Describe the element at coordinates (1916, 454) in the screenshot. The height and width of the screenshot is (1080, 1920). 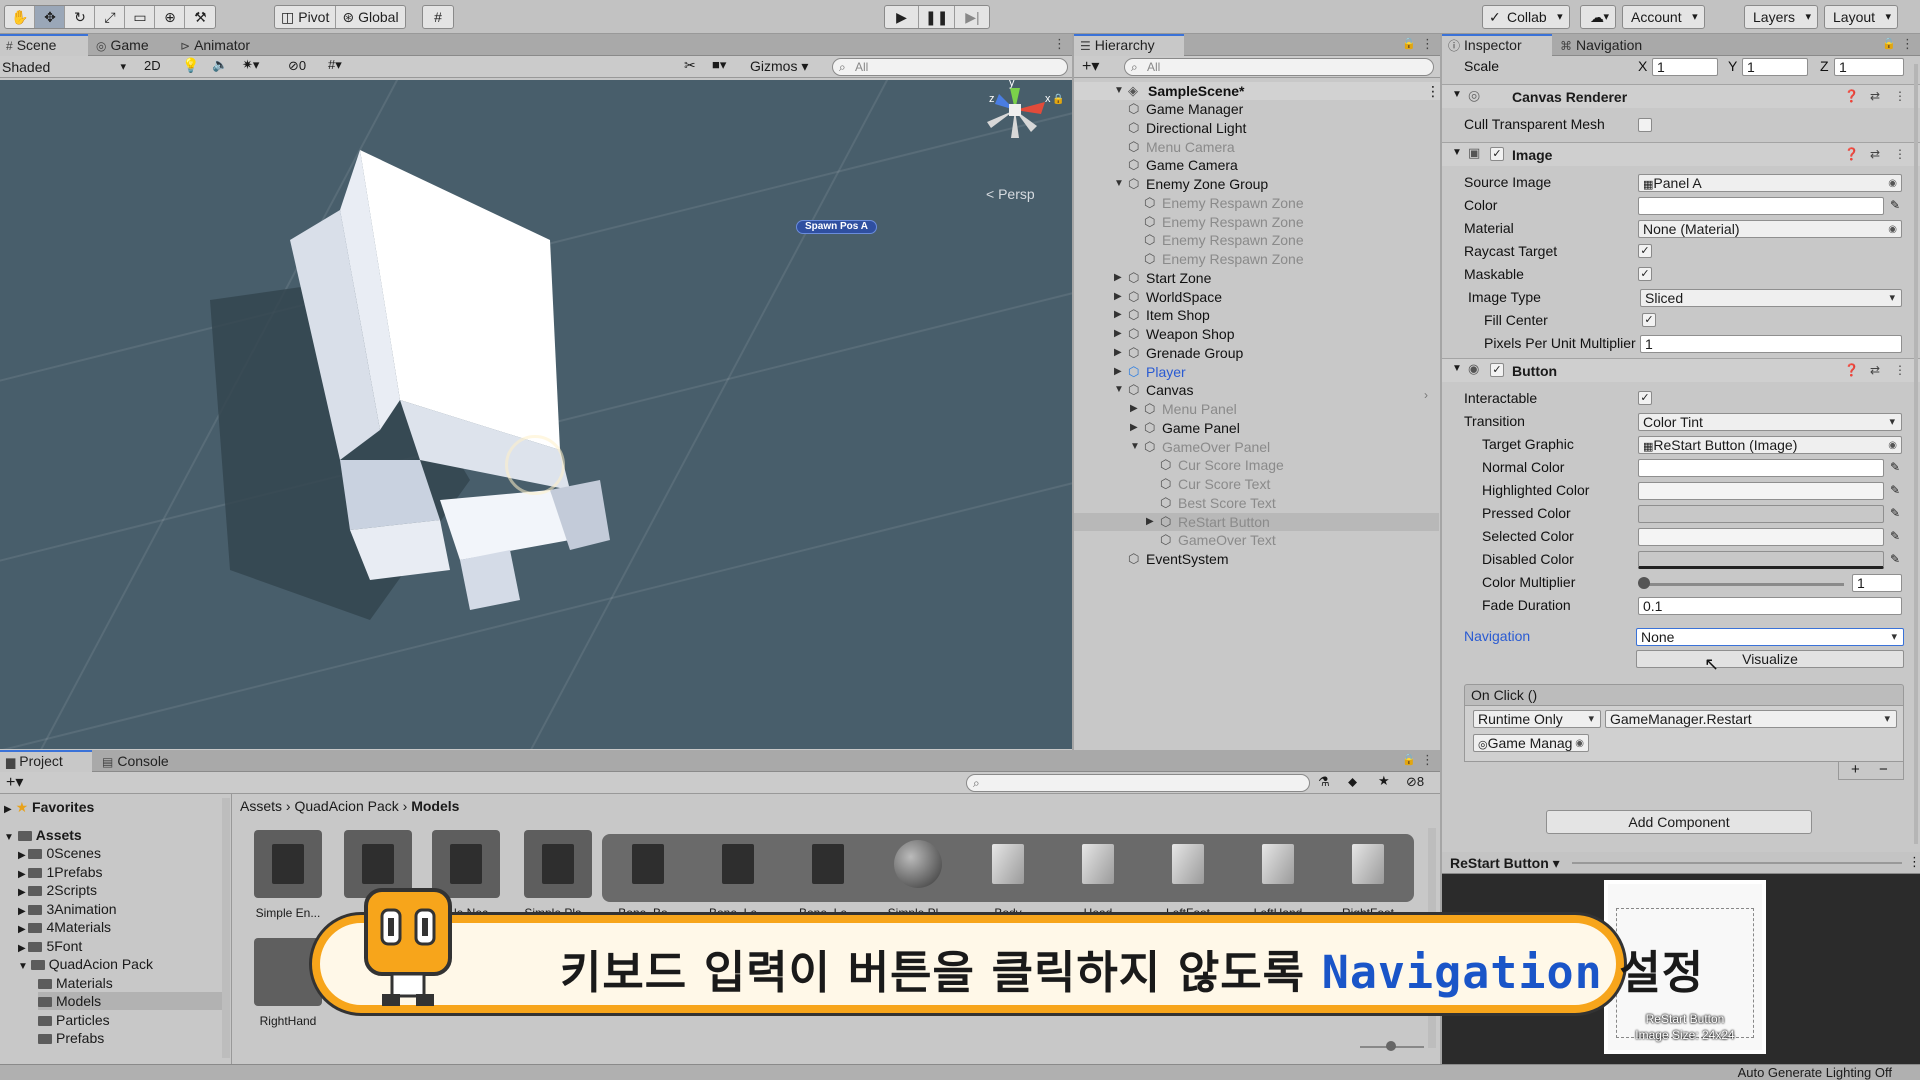
I see `inspector-scrollbar` at that location.